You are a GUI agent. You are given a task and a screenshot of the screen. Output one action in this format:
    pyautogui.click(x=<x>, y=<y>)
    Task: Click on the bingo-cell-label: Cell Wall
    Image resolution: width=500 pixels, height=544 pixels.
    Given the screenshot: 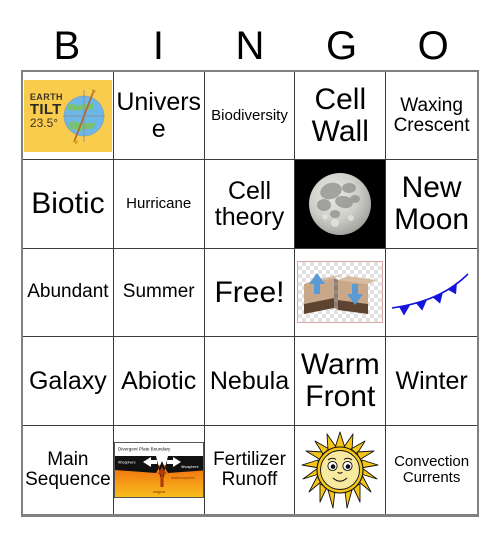 What is the action you would take?
    pyautogui.click(x=340, y=115)
    